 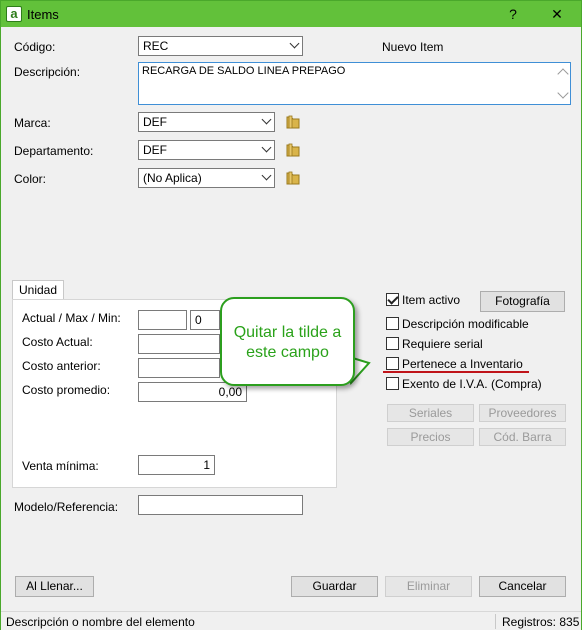 I want to click on descripcion-textarea: RECARGA DE SALDO LINEA PREPAGO, so click(x=354, y=83).